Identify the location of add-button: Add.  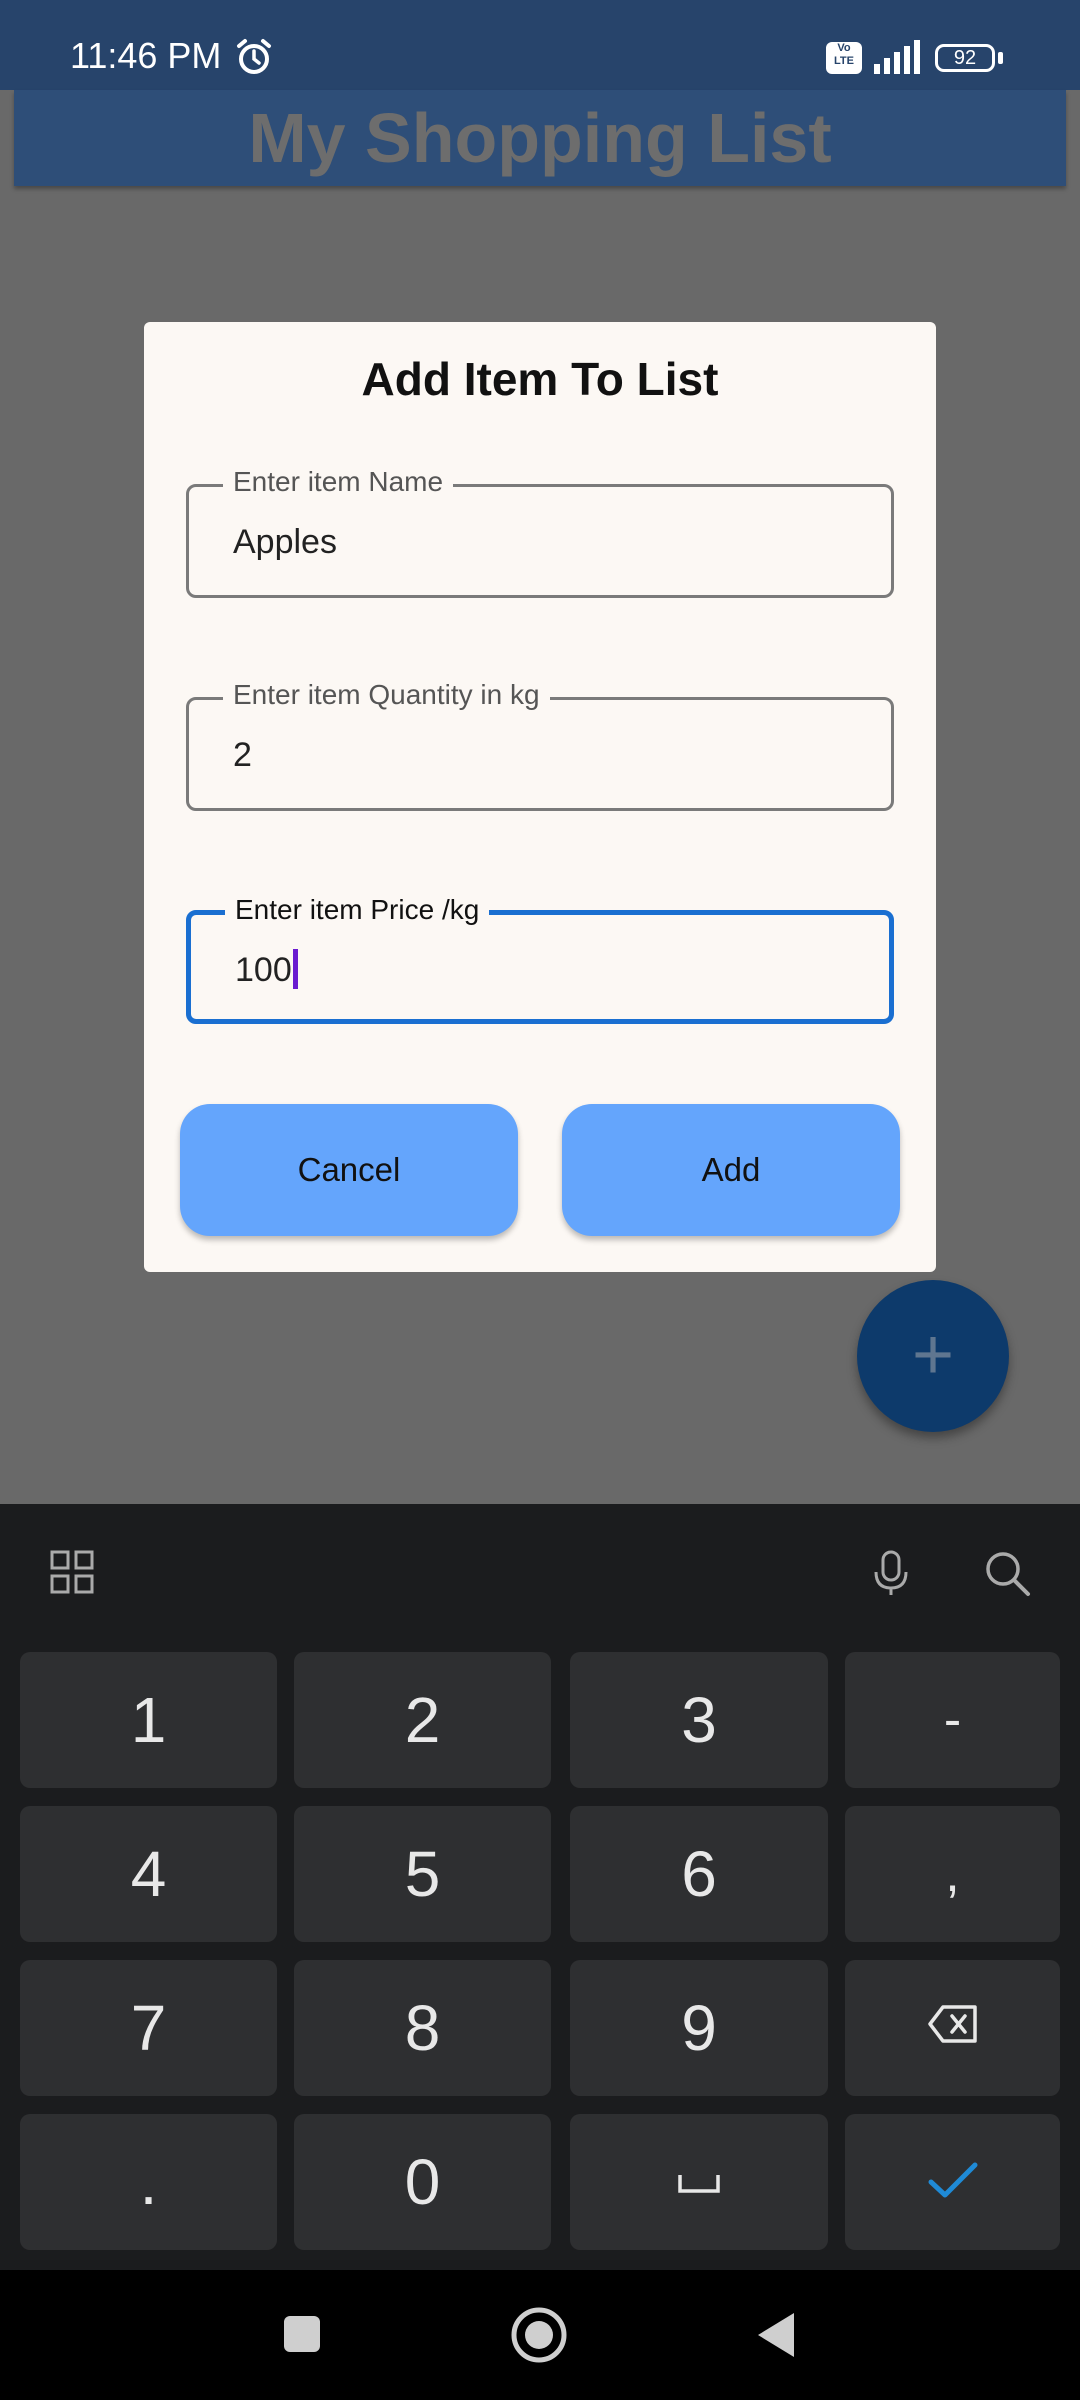
(731, 1170).